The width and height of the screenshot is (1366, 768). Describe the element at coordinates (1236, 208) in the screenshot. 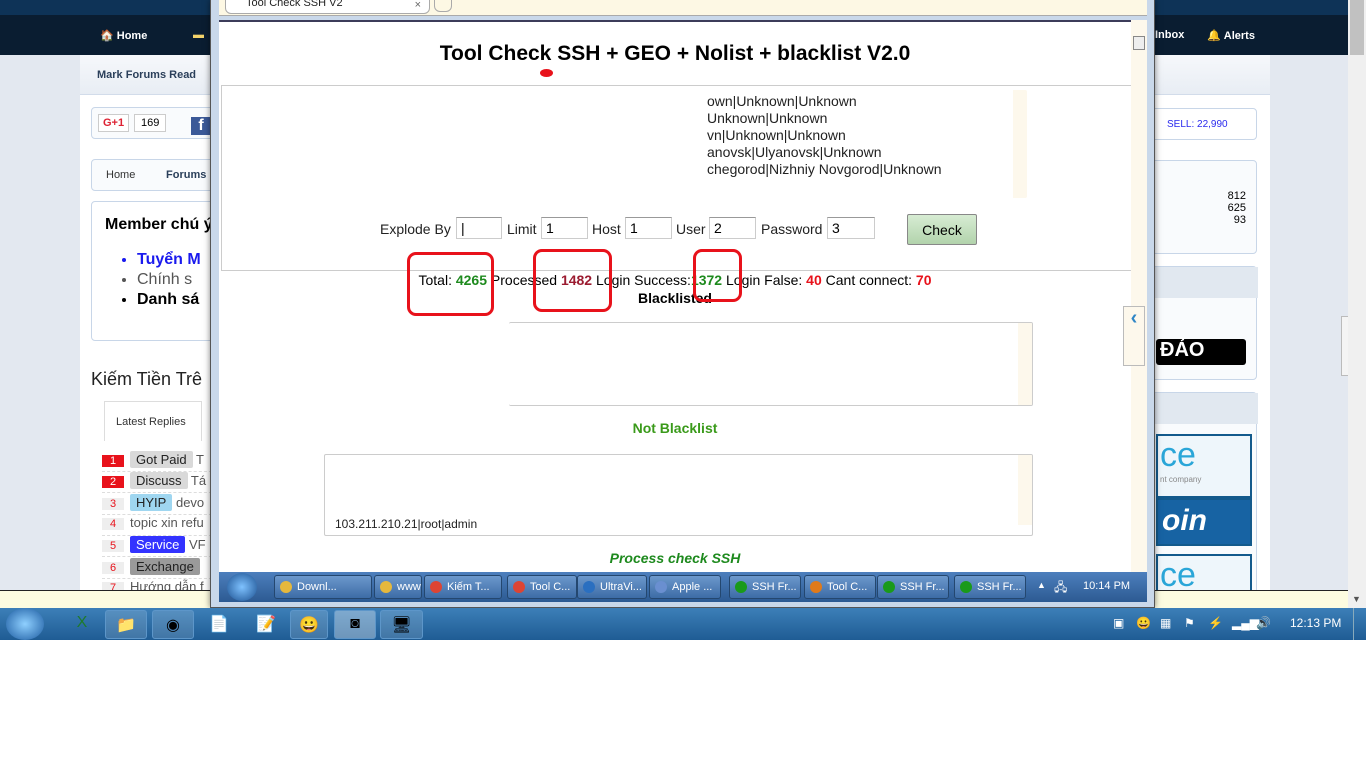

I see `stat-value: 625` at that location.